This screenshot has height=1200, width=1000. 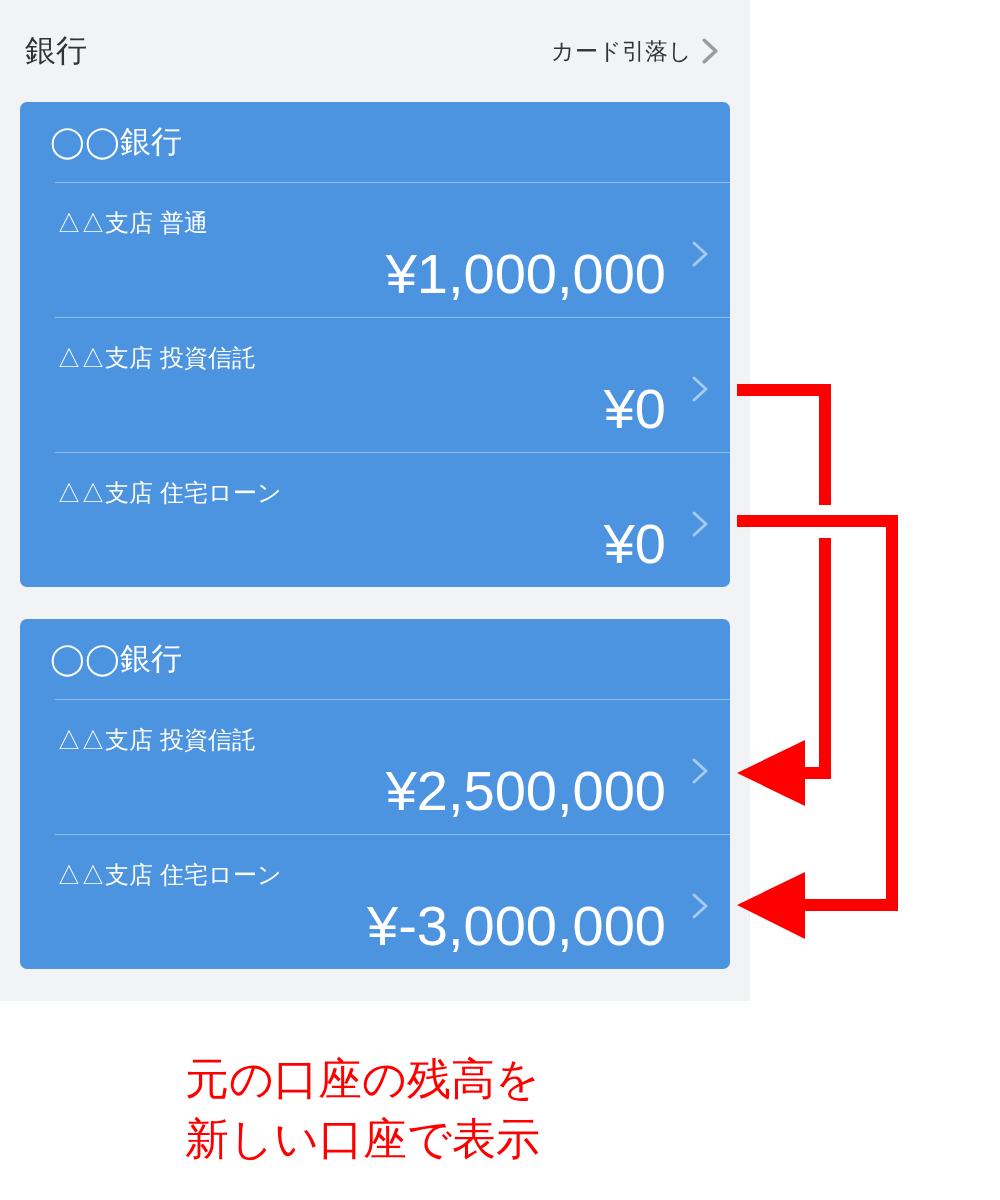 What do you see at coordinates (525, 791) in the screenshot?
I see `account-balance: ¥2,500,000` at bounding box center [525, 791].